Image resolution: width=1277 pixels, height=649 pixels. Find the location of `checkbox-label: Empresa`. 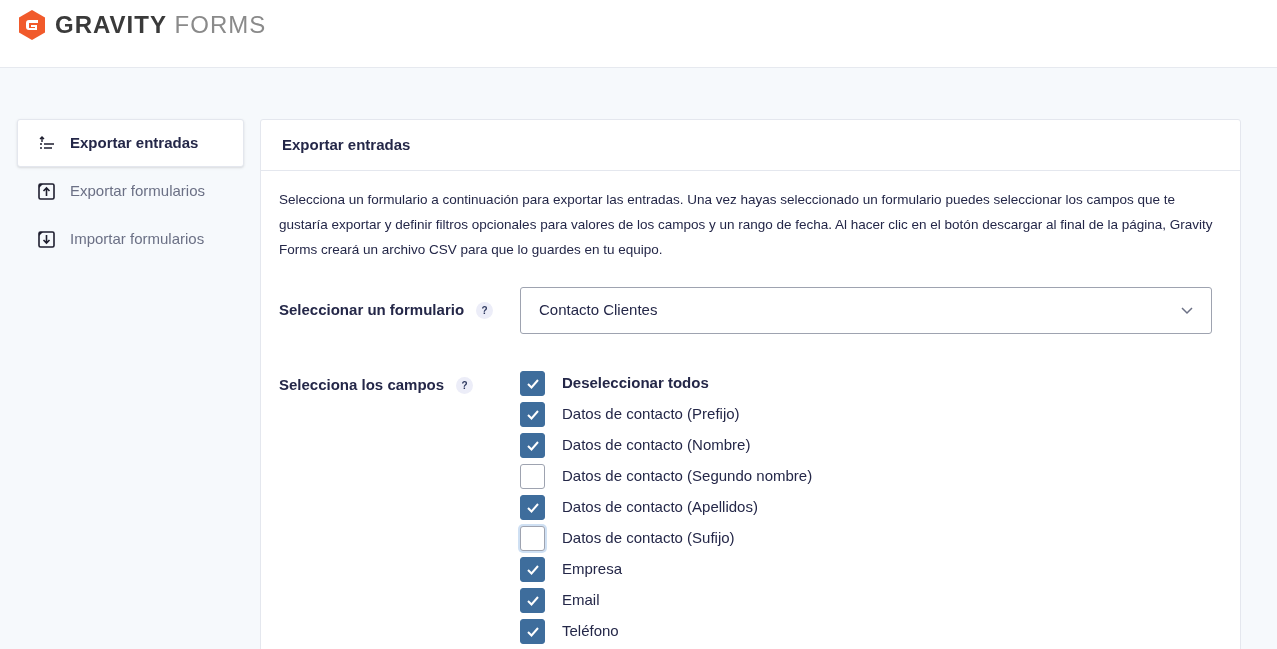

checkbox-label: Empresa is located at coordinates (592, 569).